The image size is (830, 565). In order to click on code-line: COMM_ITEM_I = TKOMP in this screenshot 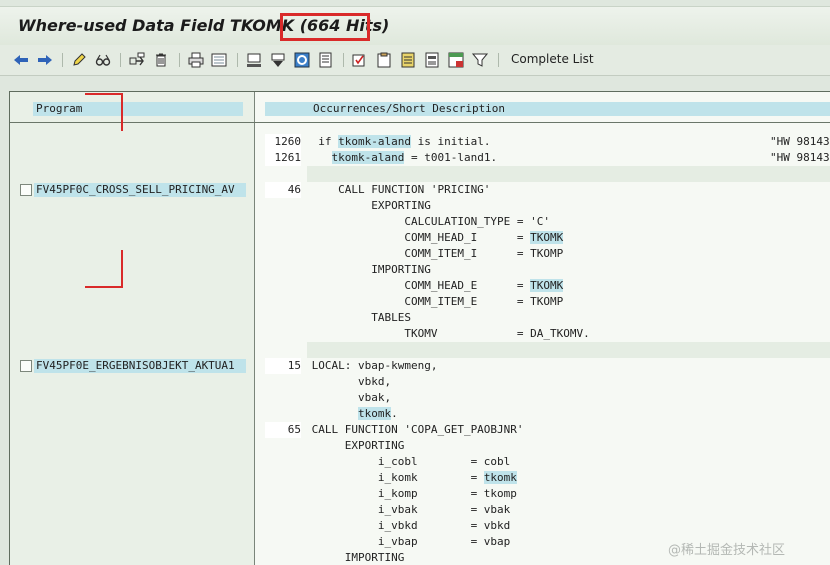, I will do `click(547, 254)`.